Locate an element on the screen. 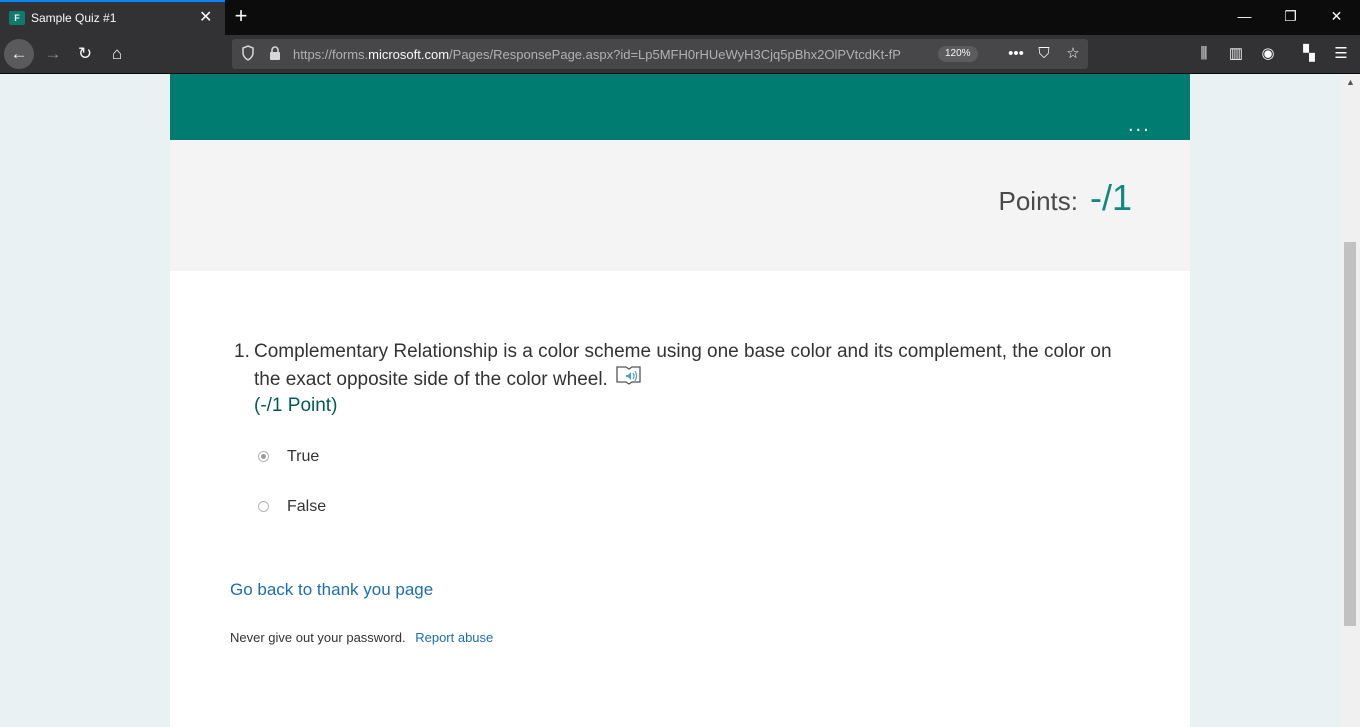 The width and height of the screenshot is (1360, 727). pocket-icon: ⛉ is located at coordinates (1044, 54).